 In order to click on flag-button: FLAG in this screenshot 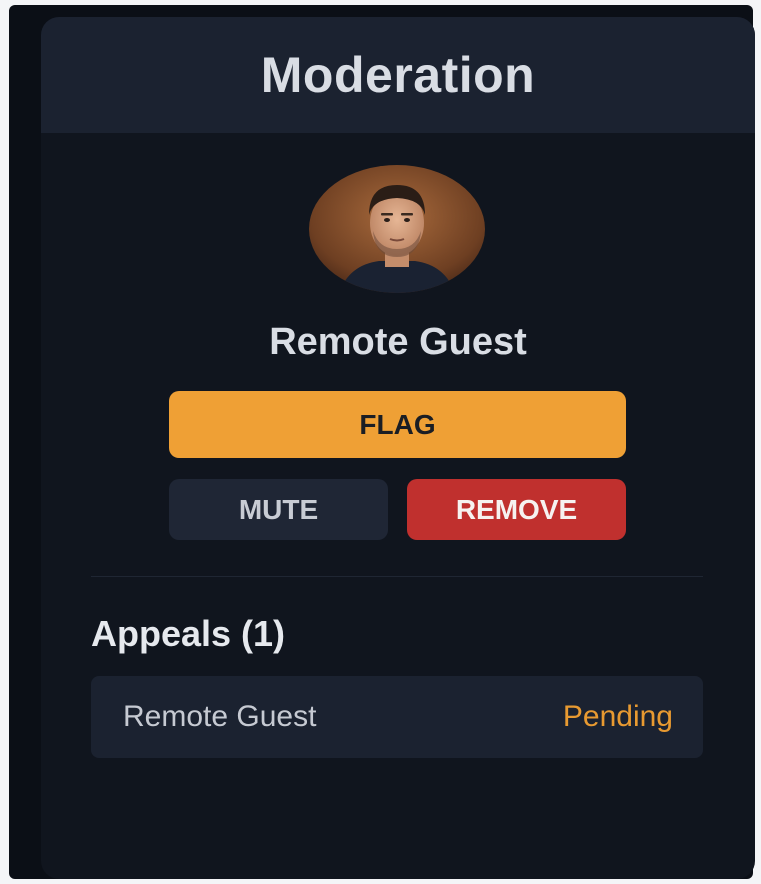, I will do `click(397, 424)`.